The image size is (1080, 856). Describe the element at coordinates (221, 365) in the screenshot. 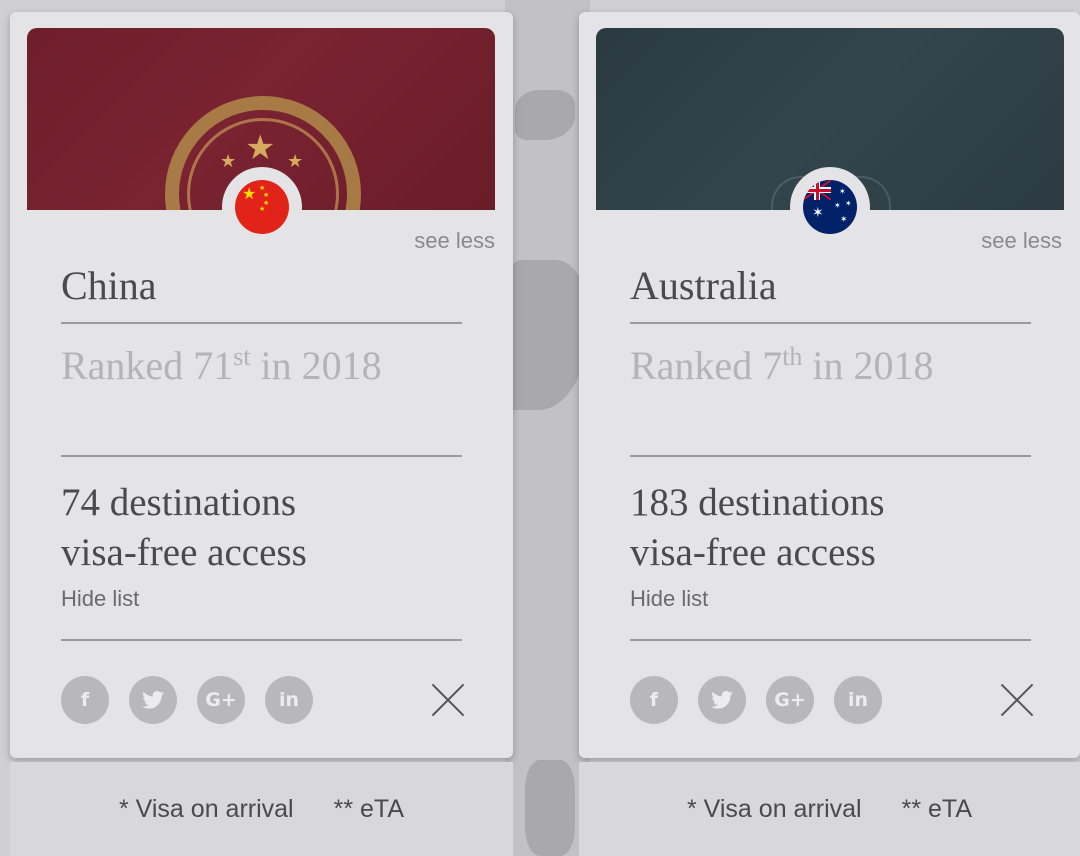

I see `rank-text: Ranked 71st in 2018` at that location.